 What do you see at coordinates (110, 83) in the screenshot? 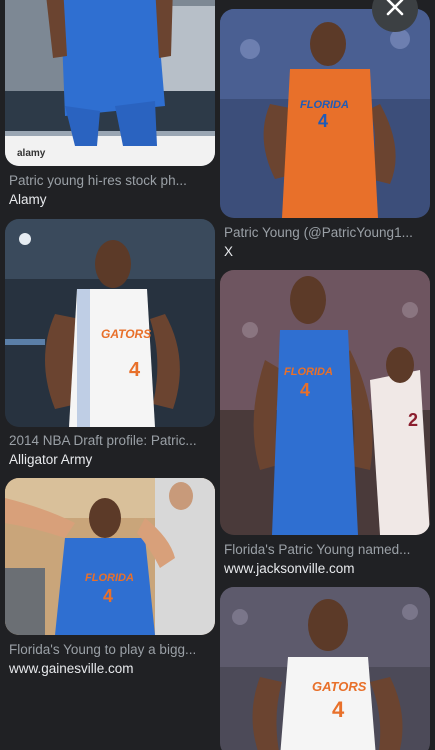
I see `result-thumbnail: alamy` at bounding box center [110, 83].